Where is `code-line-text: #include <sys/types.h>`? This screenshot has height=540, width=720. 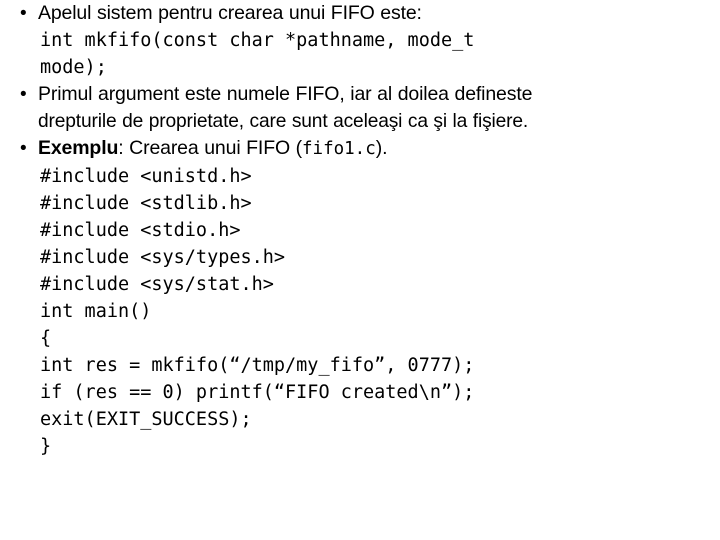
code-line-text: #include <sys/types.h> is located at coordinates (163, 257).